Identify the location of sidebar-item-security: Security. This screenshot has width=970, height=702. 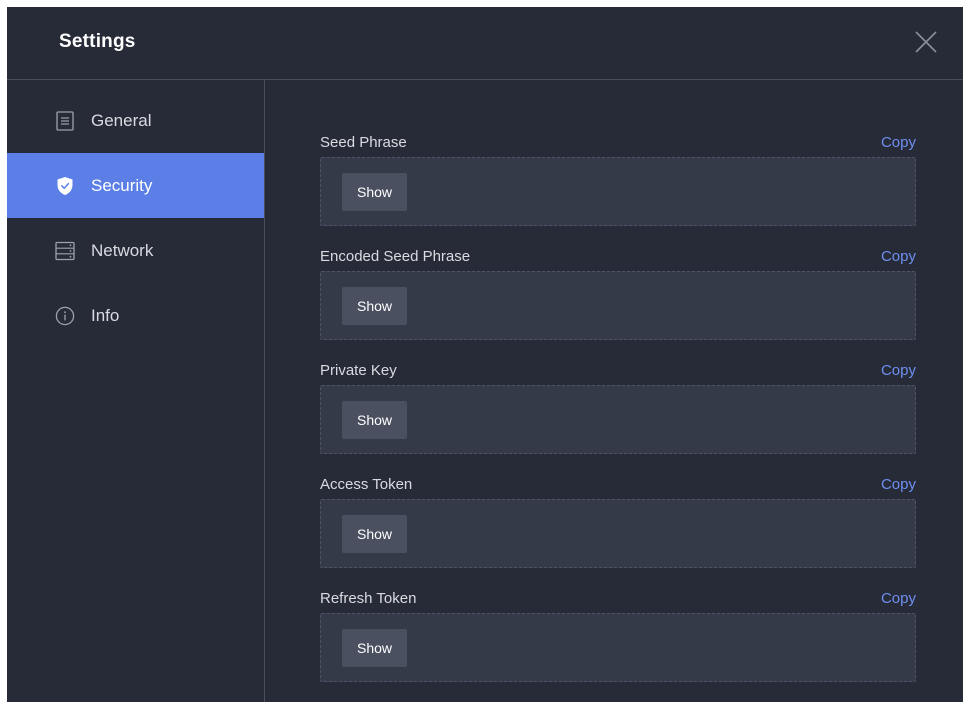
(135, 185).